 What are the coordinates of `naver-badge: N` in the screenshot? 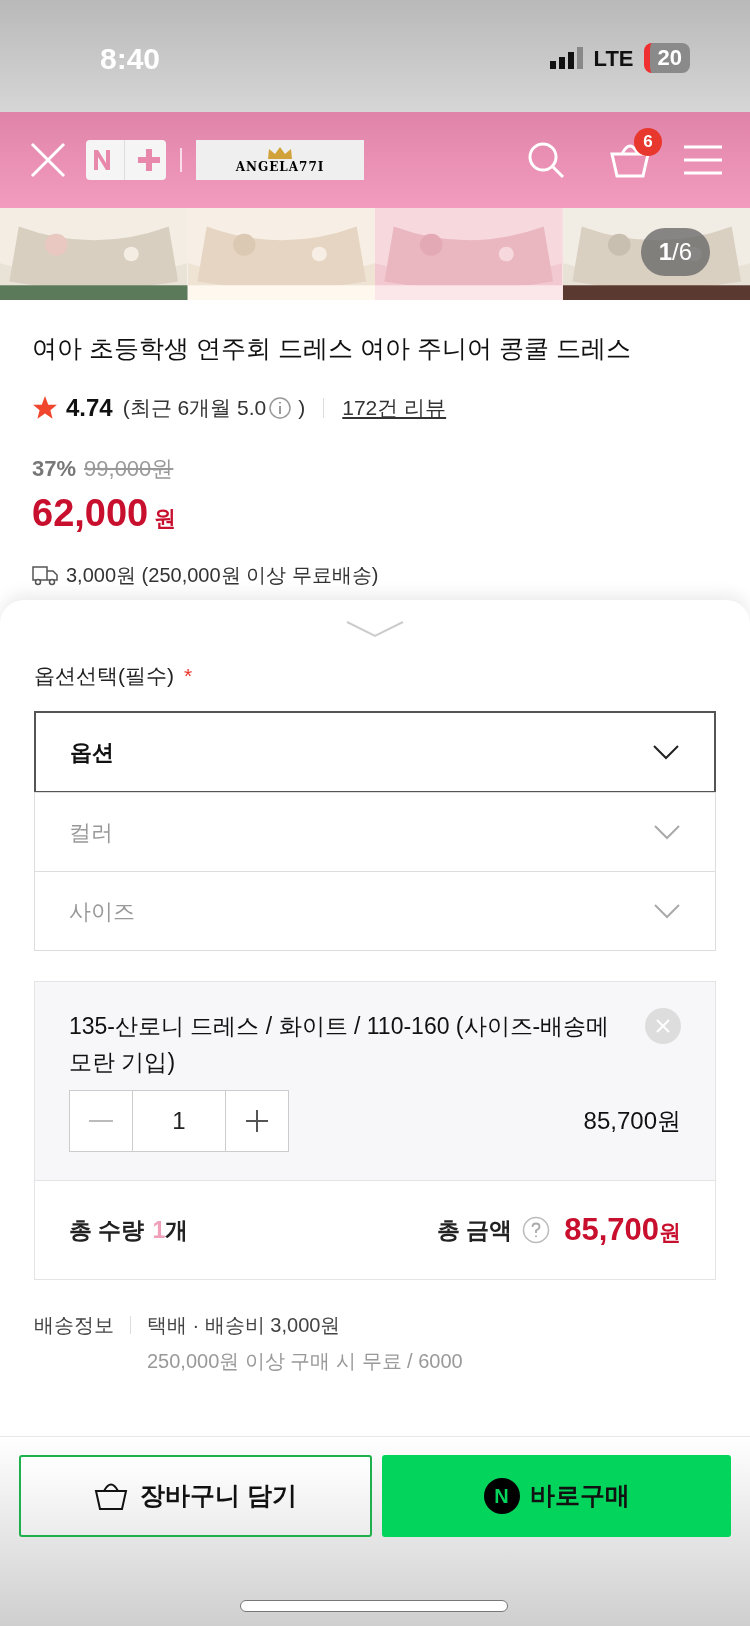 It's located at (501, 1496).